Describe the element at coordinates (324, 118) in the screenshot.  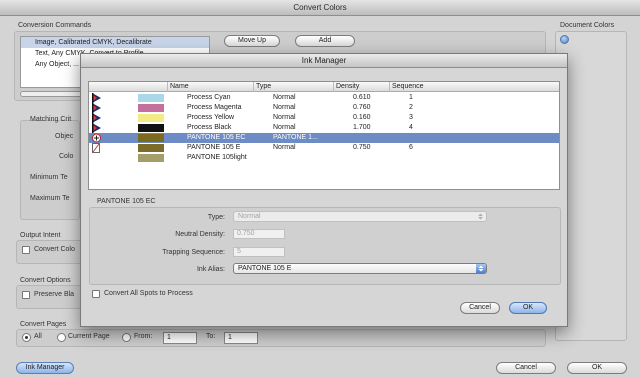
I see `ink-row: Process Yellow Normal 0.160 3` at that location.